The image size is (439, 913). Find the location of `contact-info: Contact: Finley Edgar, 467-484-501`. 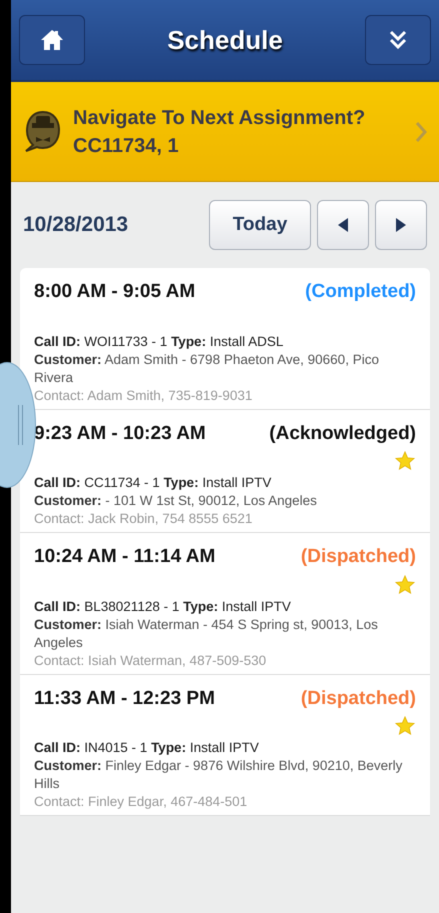

contact-info: Contact: Finley Edgar, 467-484-501 is located at coordinates (141, 802).